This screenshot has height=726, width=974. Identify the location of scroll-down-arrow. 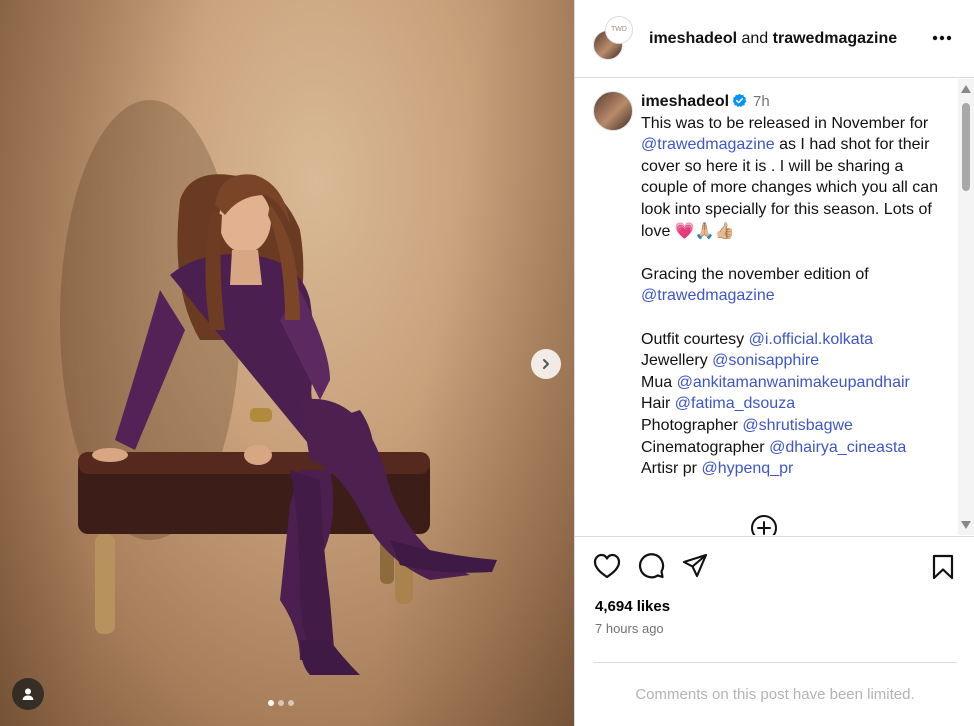
(966, 525).